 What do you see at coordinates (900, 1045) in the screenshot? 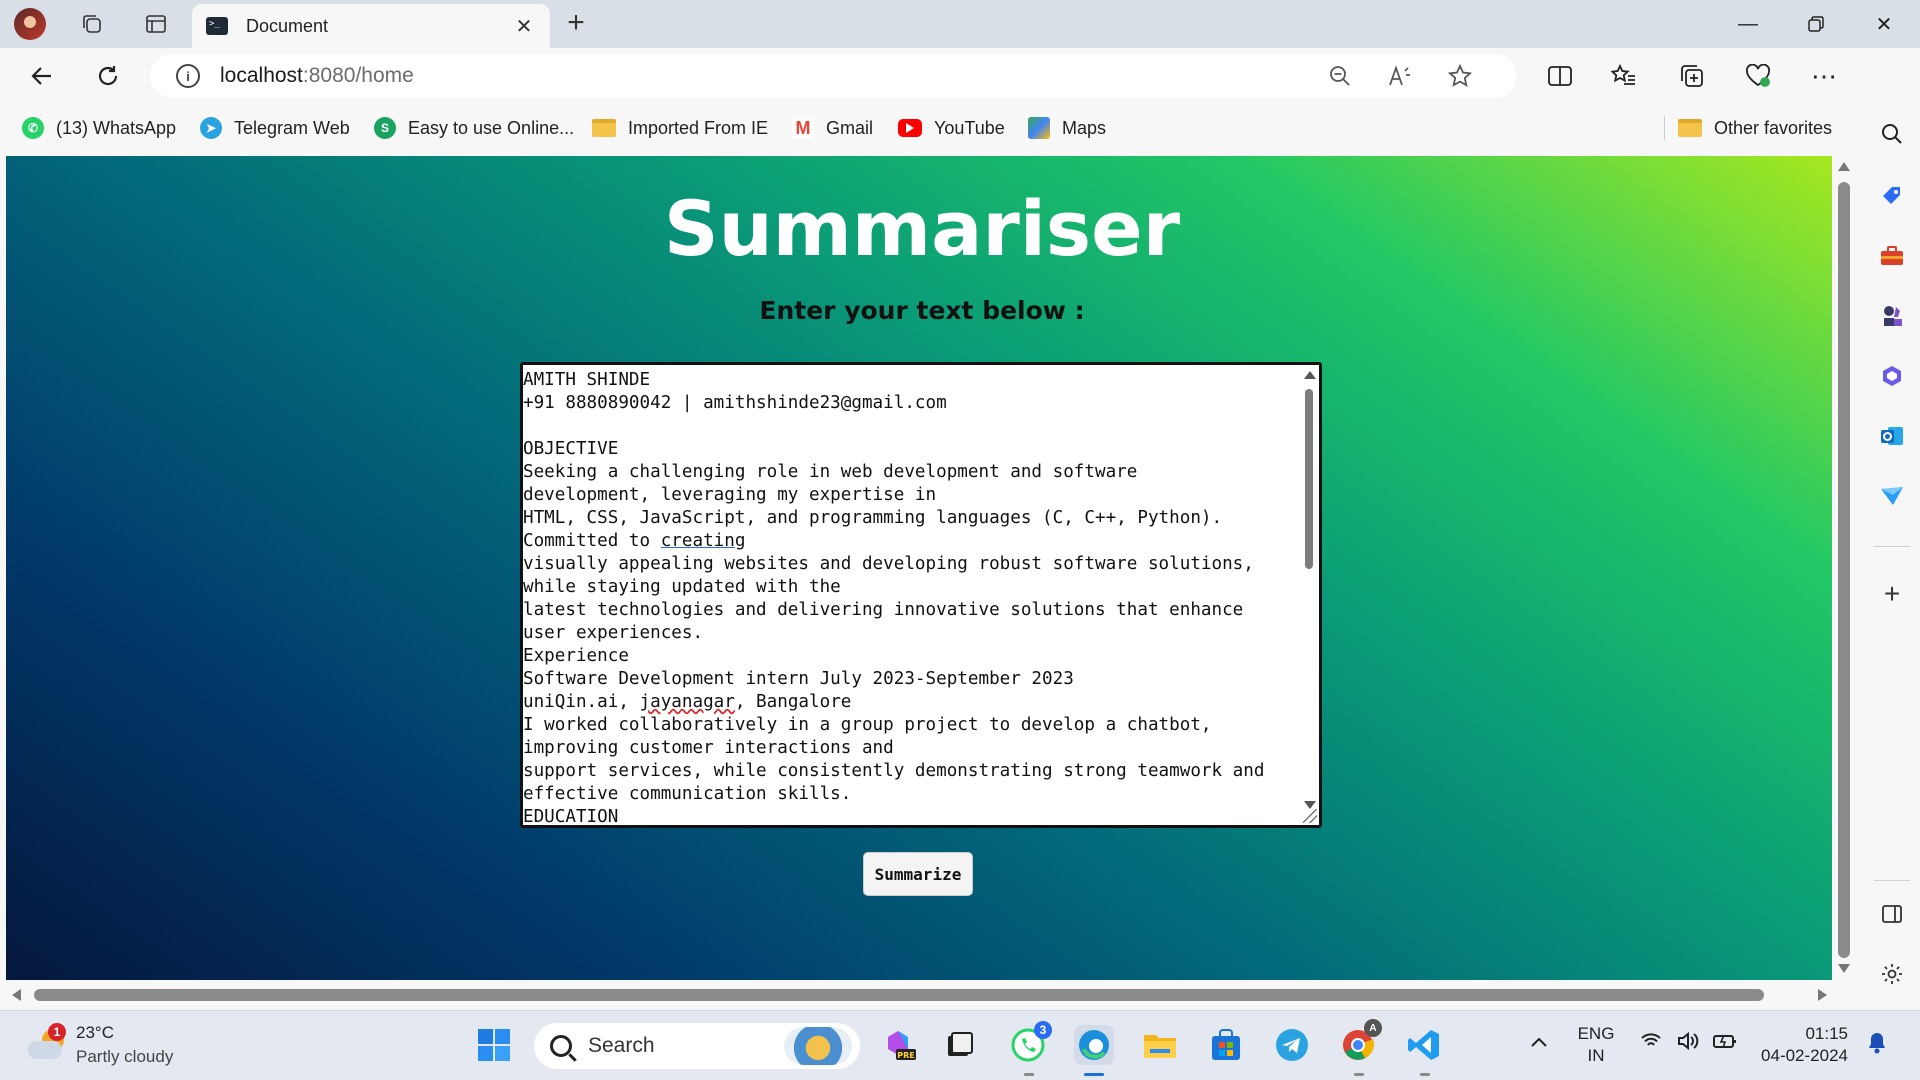
I see `copilot-pre-icon: PRE` at bounding box center [900, 1045].